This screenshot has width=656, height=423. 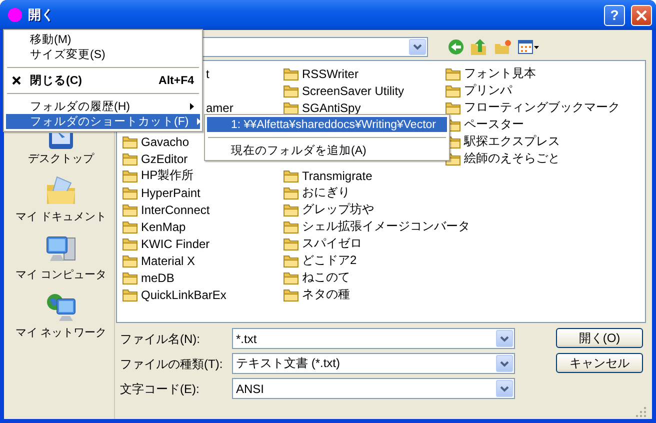 I want to click on menu-item: フォルダのショートカット(F), so click(x=103, y=121).